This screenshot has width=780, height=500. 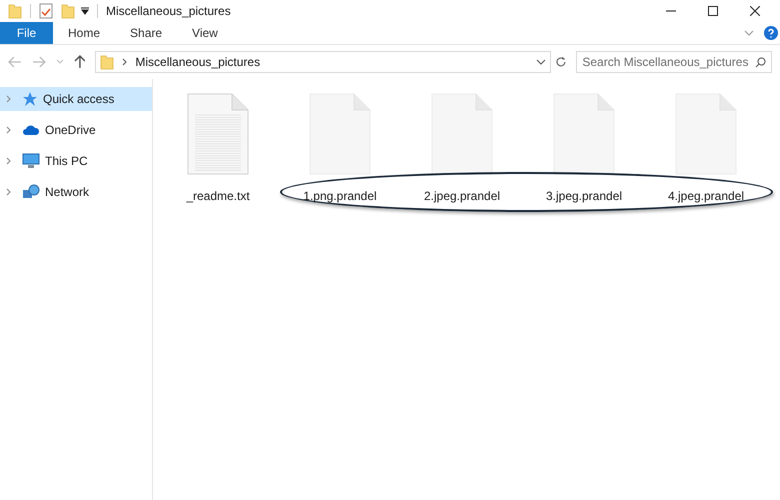 I want to click on back-arrow-icon, so click(x=15, y=62).